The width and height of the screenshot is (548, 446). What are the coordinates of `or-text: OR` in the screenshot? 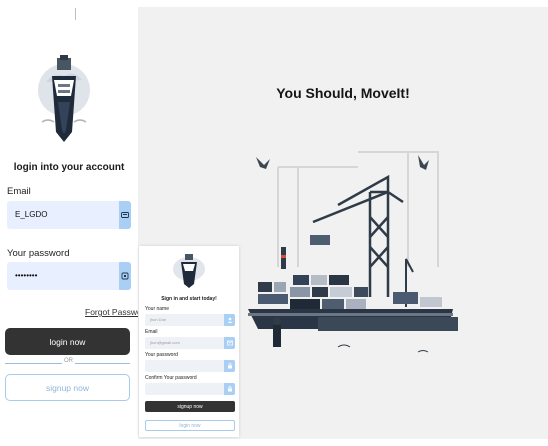 It's located at (68, 361).